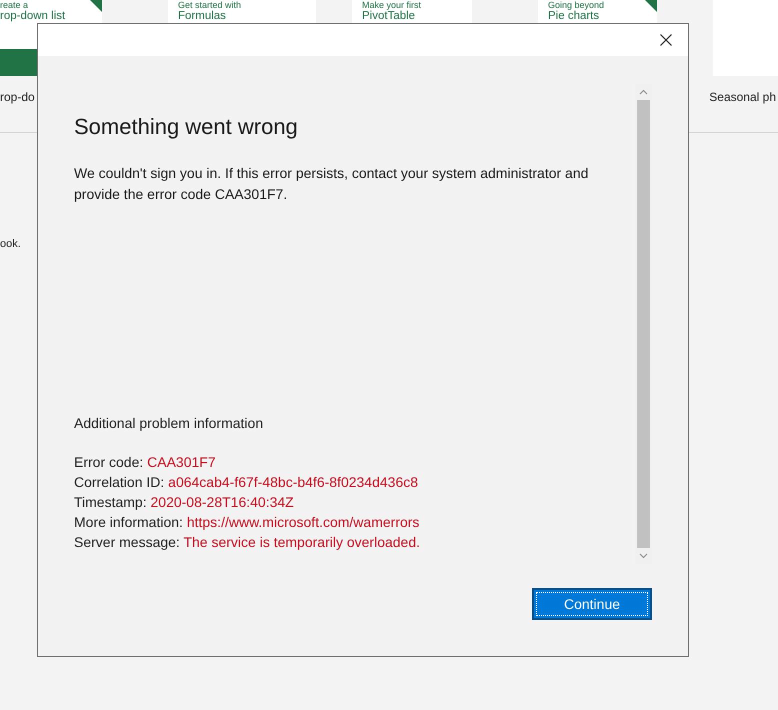 This screenshot has height=710, width=778. I want to click on tile-title: Formulas, so click(202, 16).